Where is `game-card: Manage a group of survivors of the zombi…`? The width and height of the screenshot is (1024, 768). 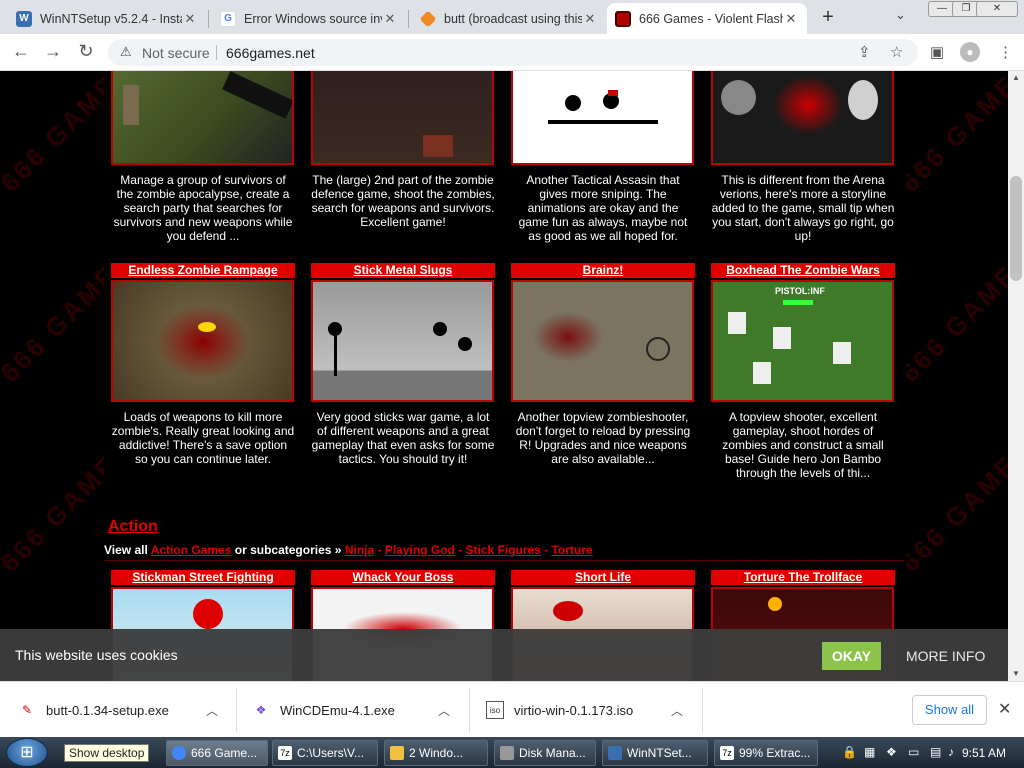 game-card: Manage a group of survivors of the zombi… is located at coordinates (203, 157).